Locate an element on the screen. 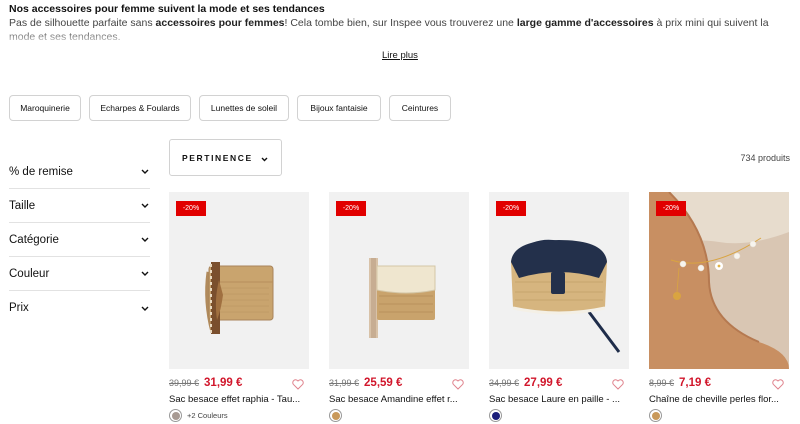  old-price: 34,99 € is located at coordinates (504, 383).